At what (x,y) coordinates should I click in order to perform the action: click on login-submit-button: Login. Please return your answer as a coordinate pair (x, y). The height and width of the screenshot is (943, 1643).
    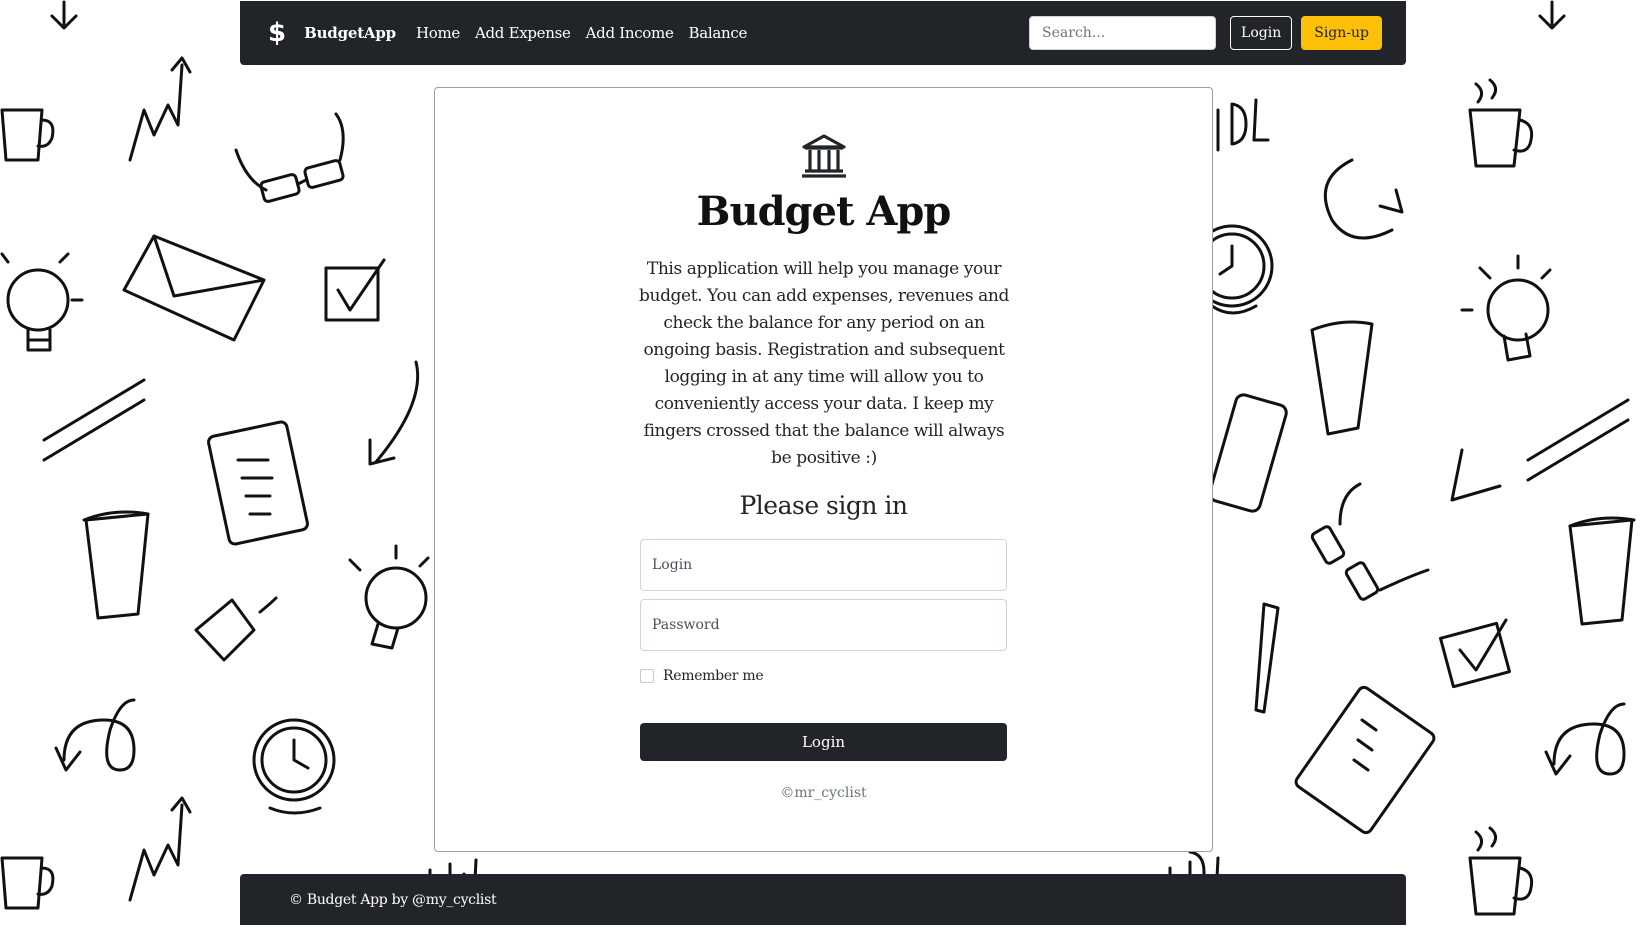
    Looking at the image, I should click on (823, 742).